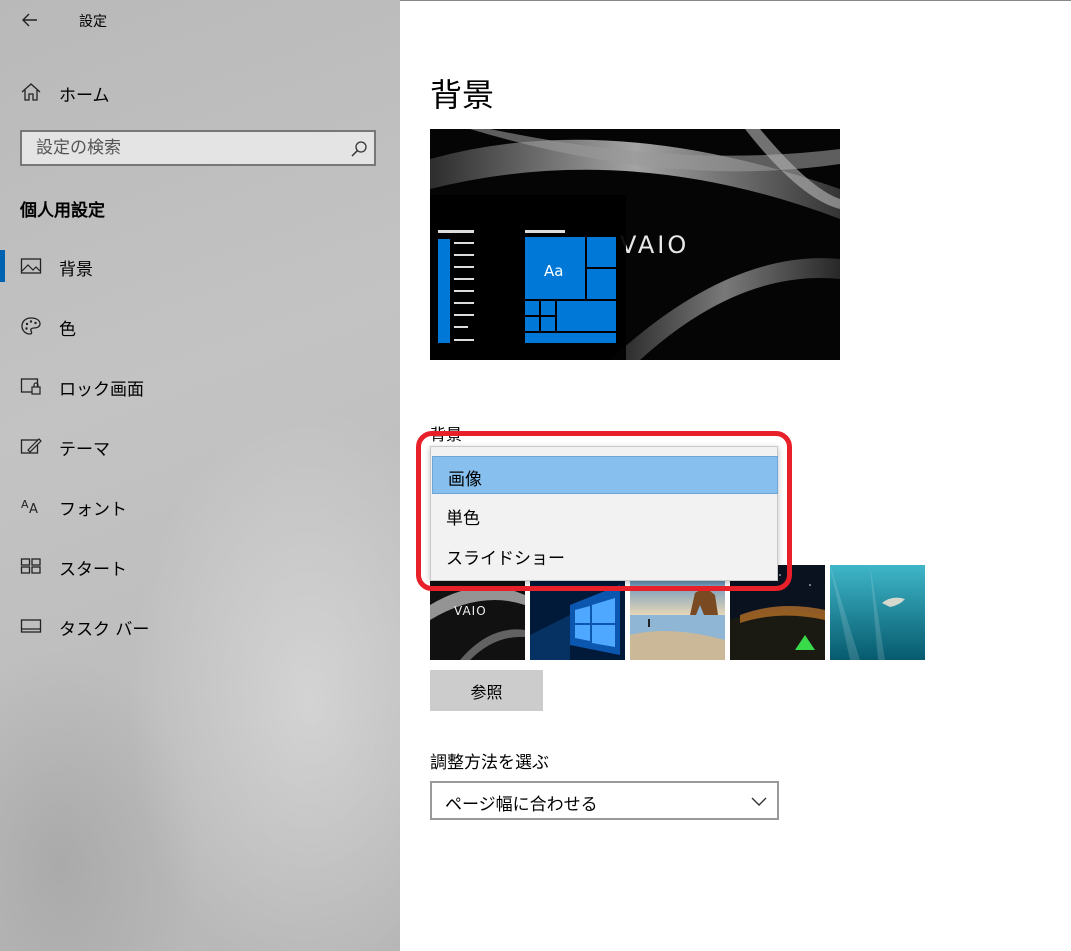  I want to click on back-arrow-icon, so click(29, 20).